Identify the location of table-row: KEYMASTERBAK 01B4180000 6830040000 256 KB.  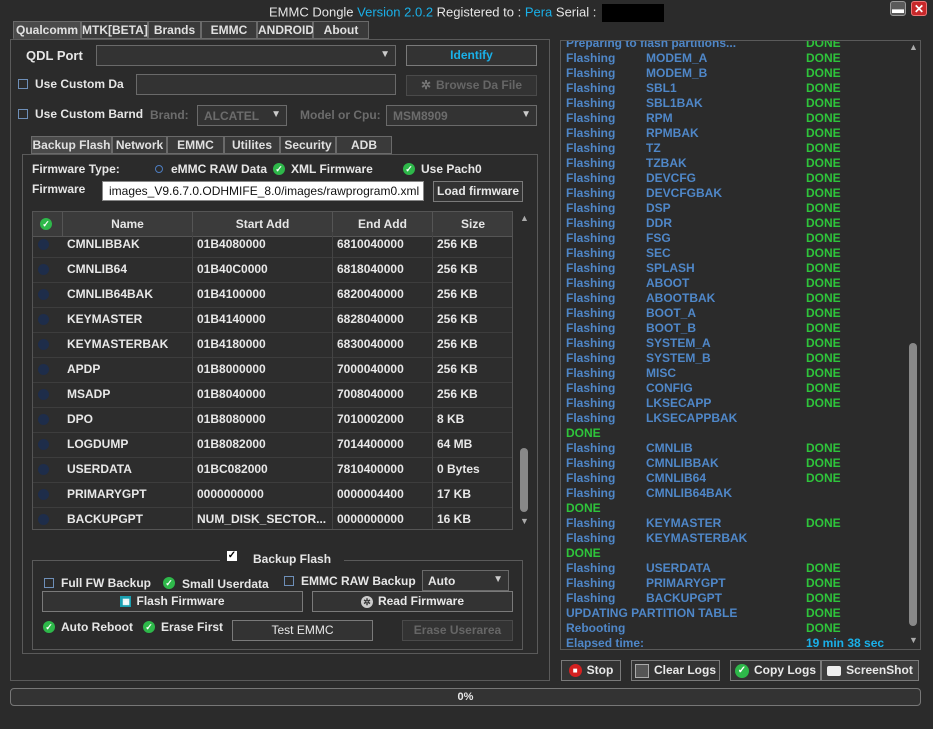
(272, 345).